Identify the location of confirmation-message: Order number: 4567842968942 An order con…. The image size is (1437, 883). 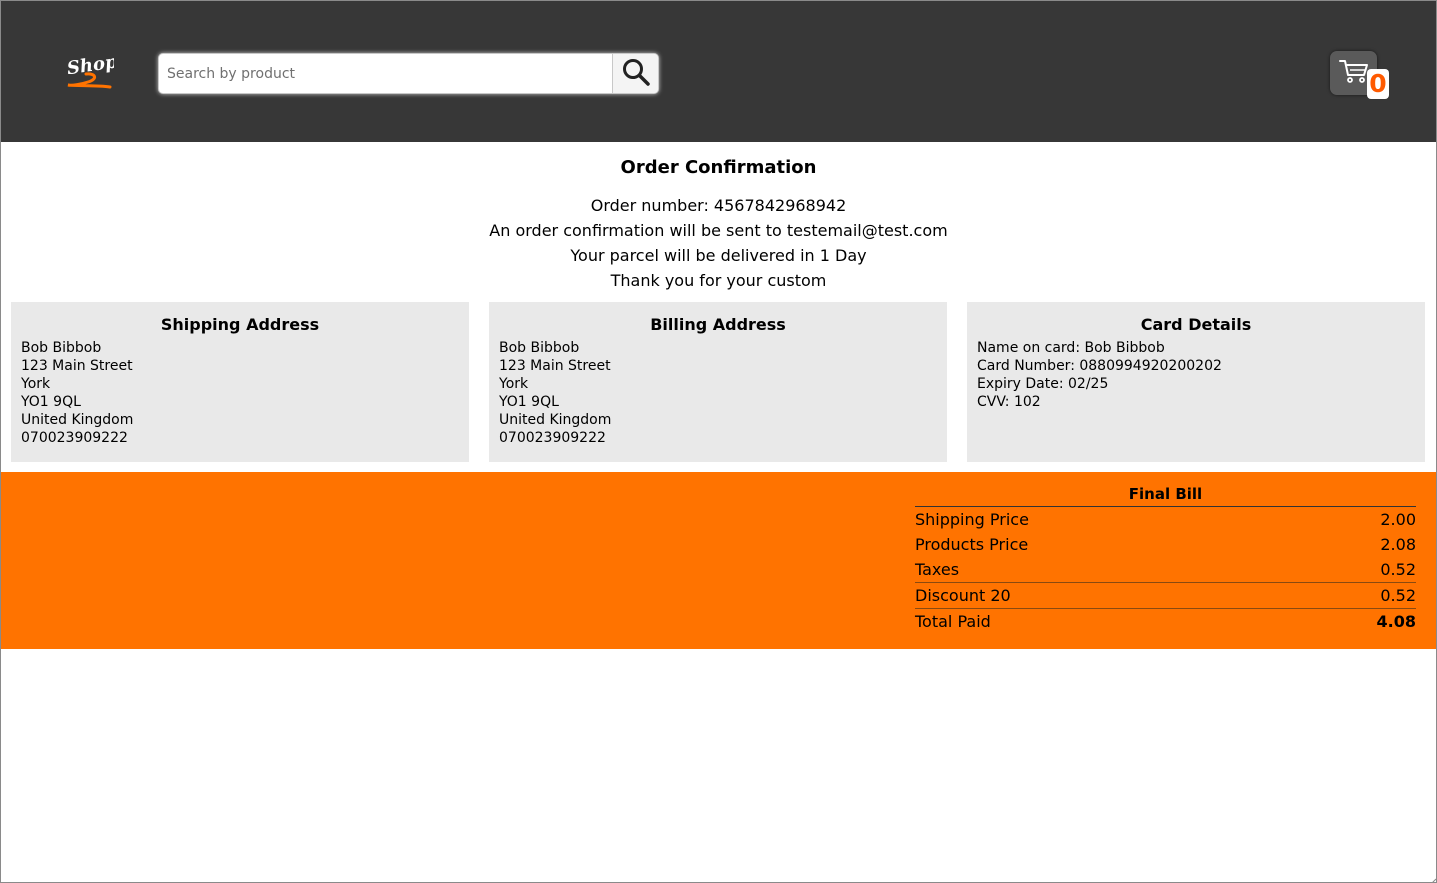
(718, 243).